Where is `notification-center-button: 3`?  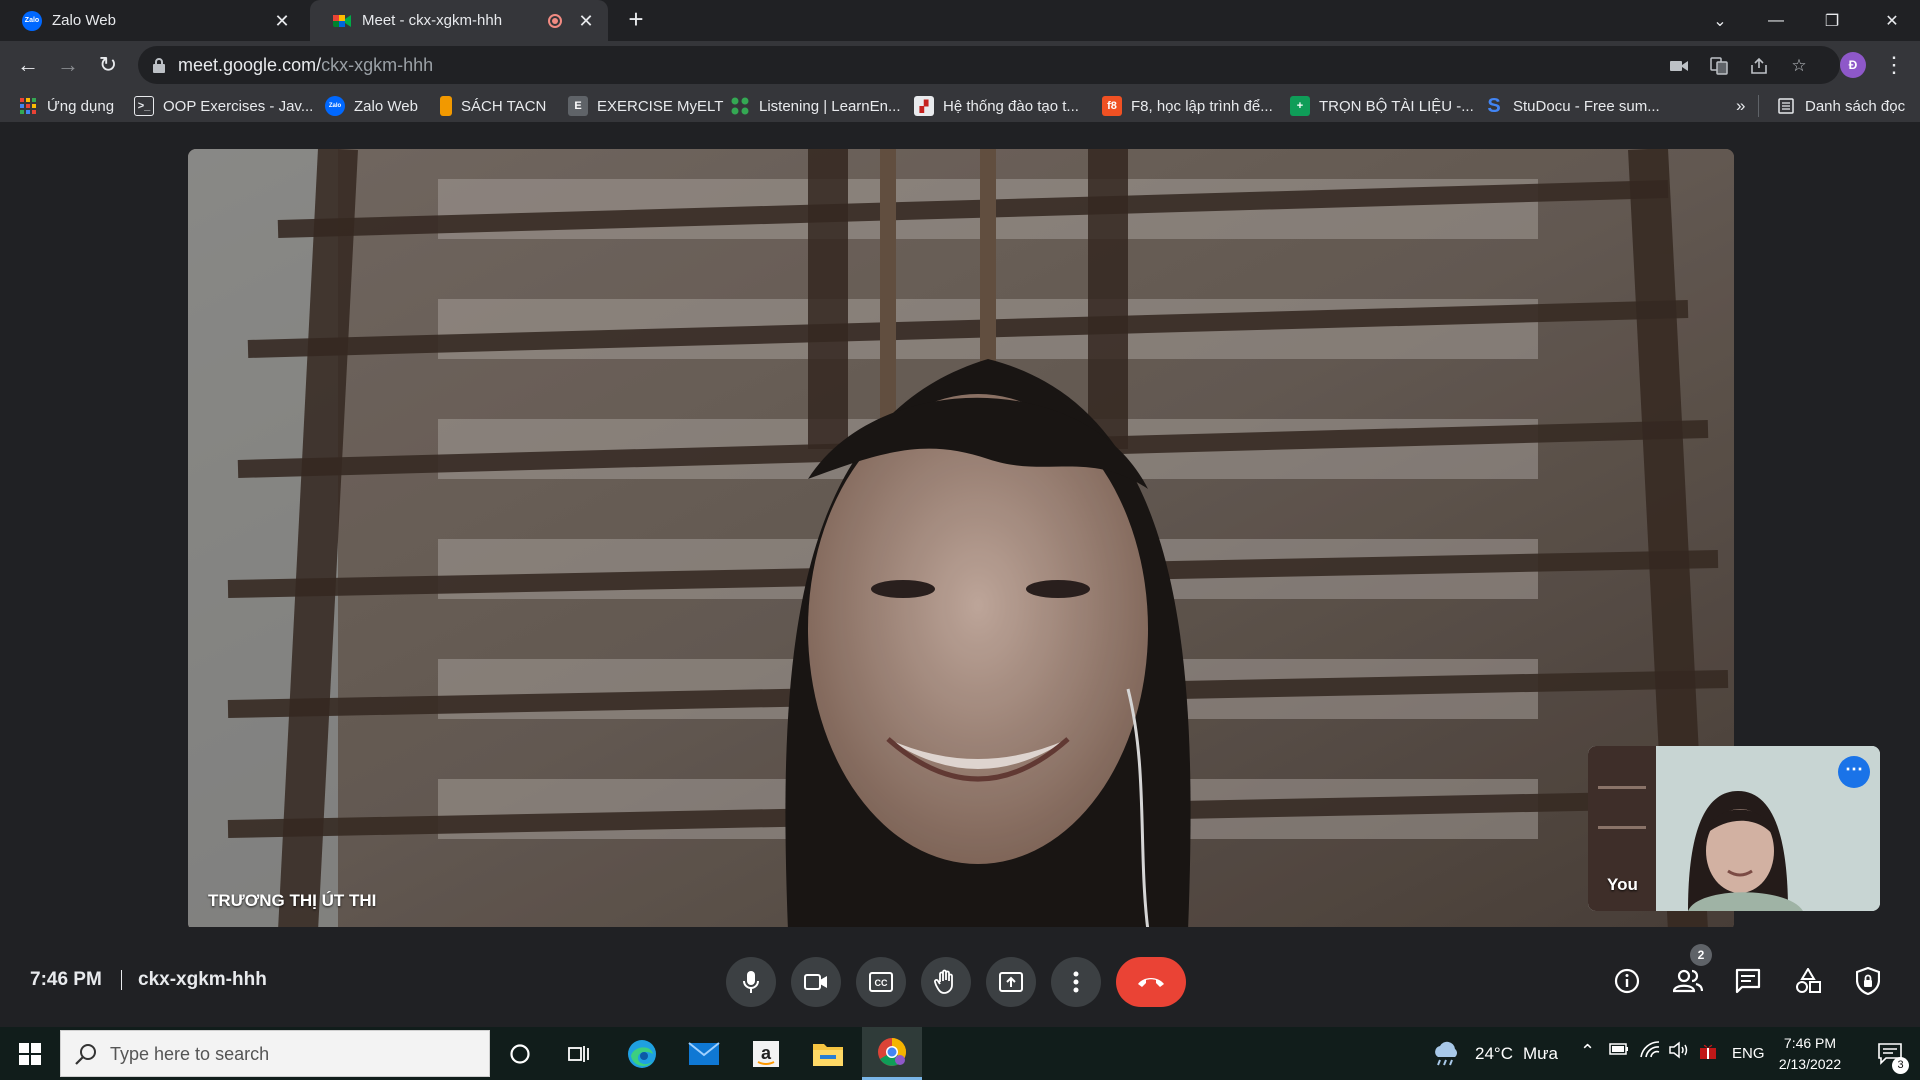 notification-center-button: 3 is located at coordinates (1890, 1053).